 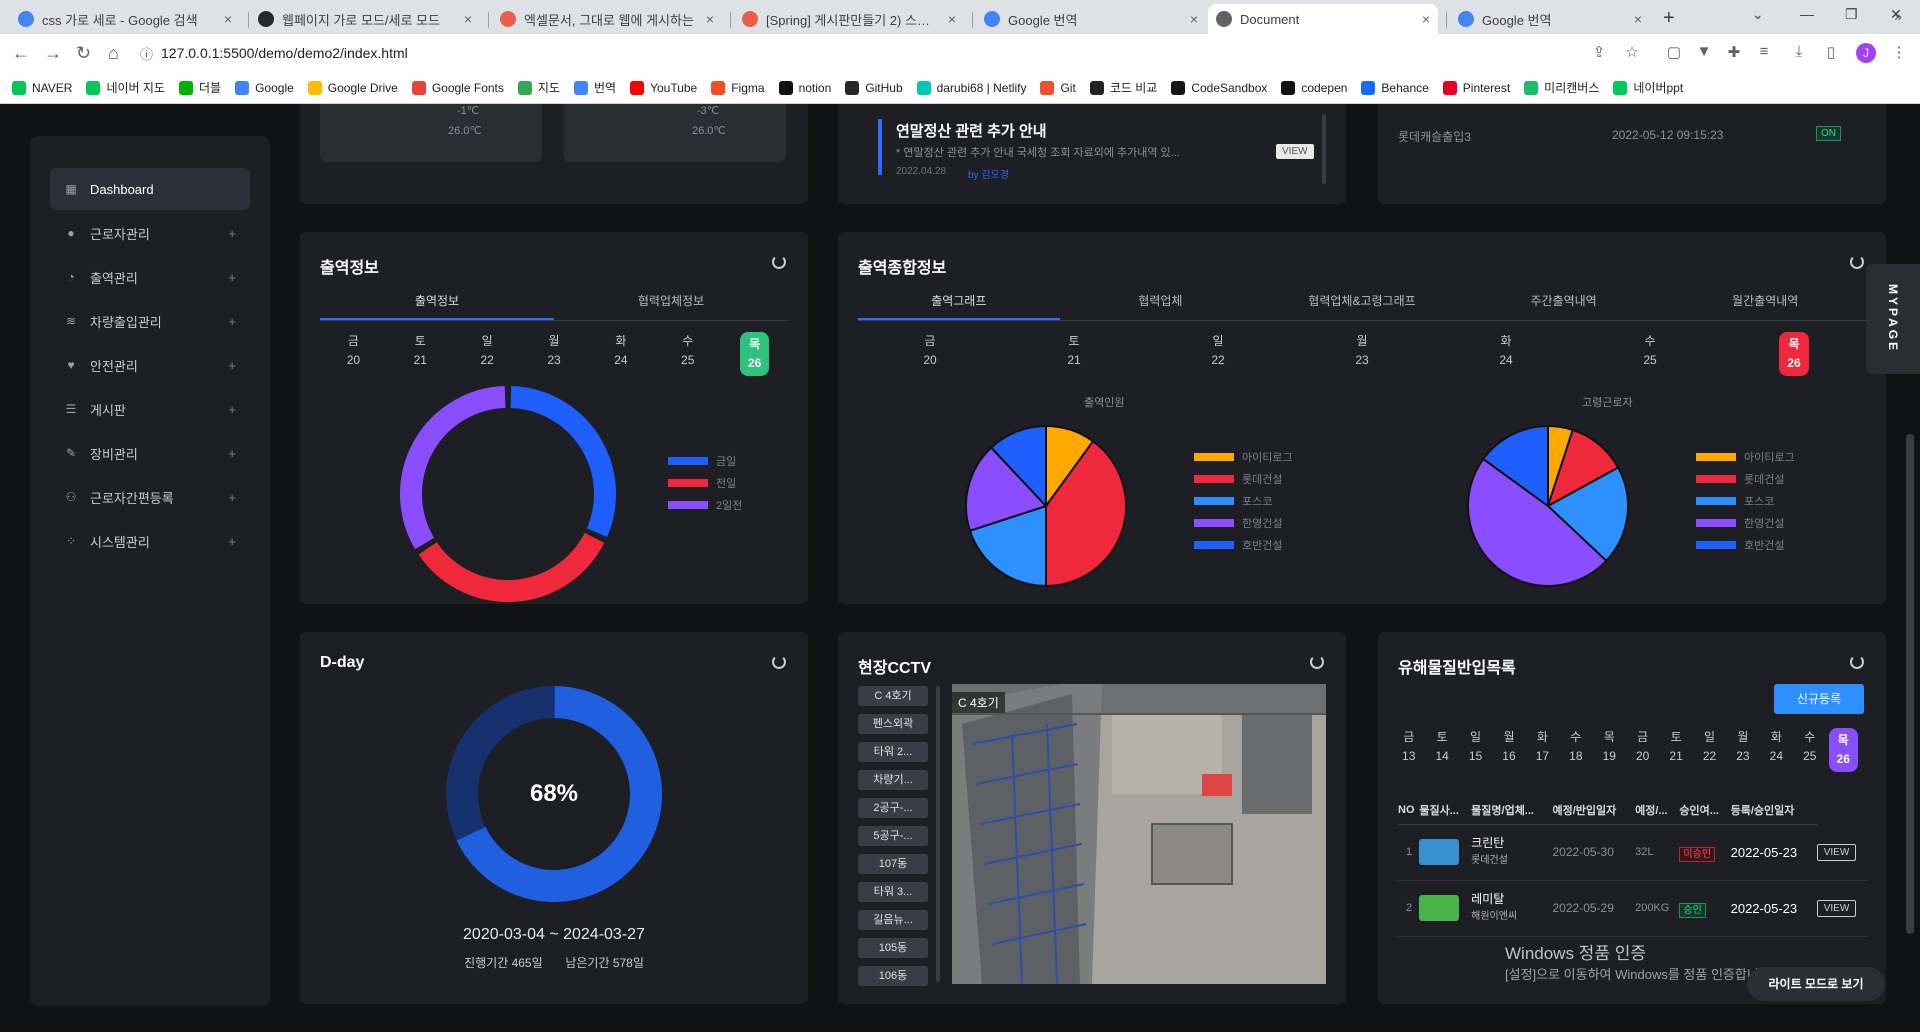 What do you see at coordinates (83, 53) in the screenshot?
I see `reload-icon: ↻` at bounding box center [83, 53].